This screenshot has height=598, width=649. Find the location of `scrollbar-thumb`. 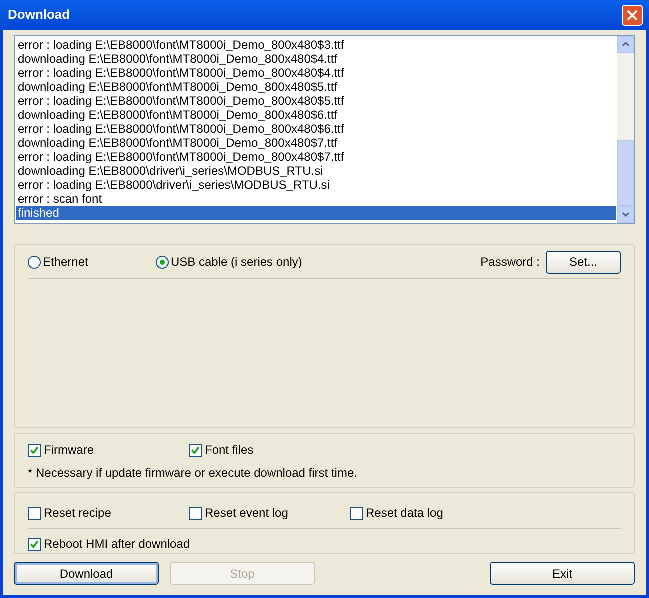

scrollbar-thumb is located at coordinates (625, 173).